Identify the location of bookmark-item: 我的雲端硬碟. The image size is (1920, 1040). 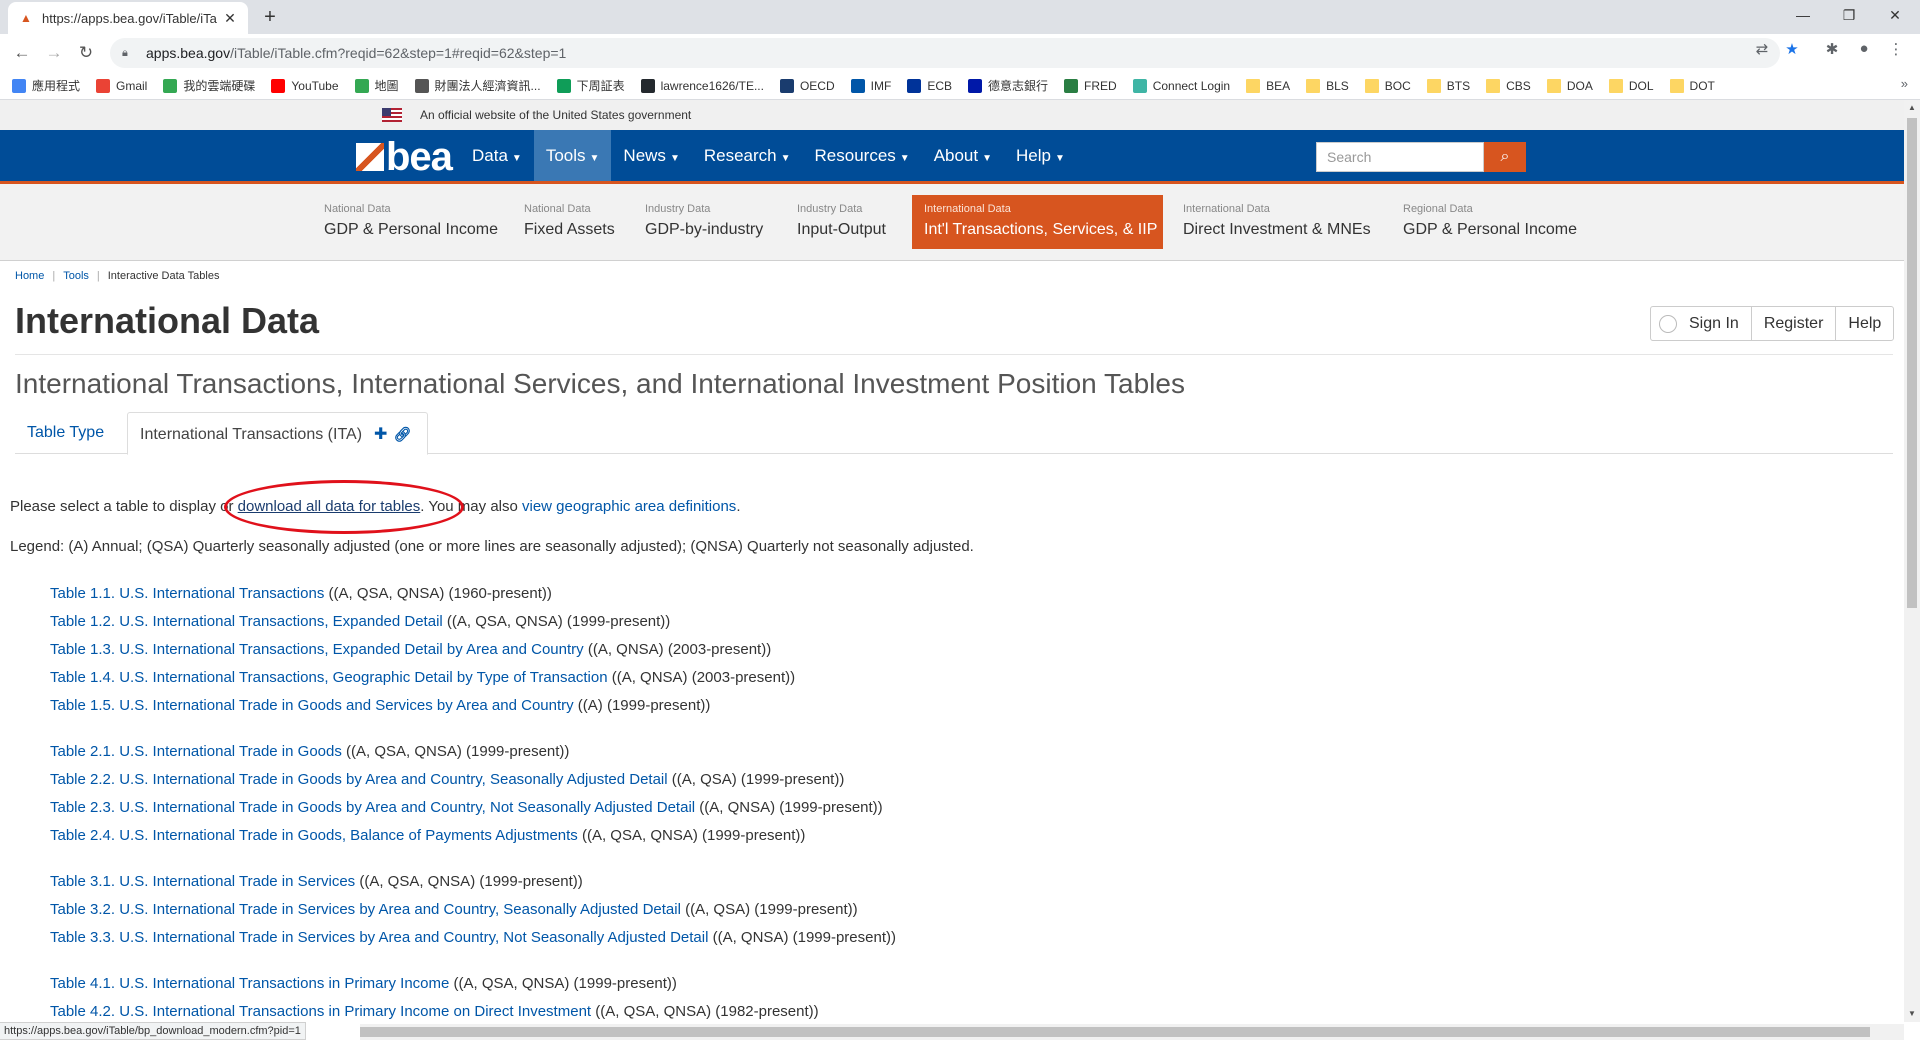
(209, 85).